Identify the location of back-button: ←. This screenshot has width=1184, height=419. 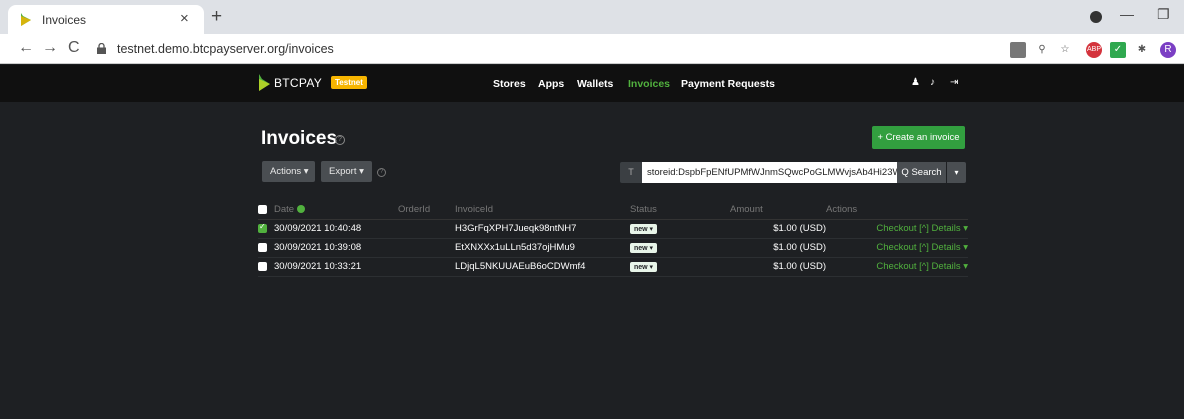
(26, 48).